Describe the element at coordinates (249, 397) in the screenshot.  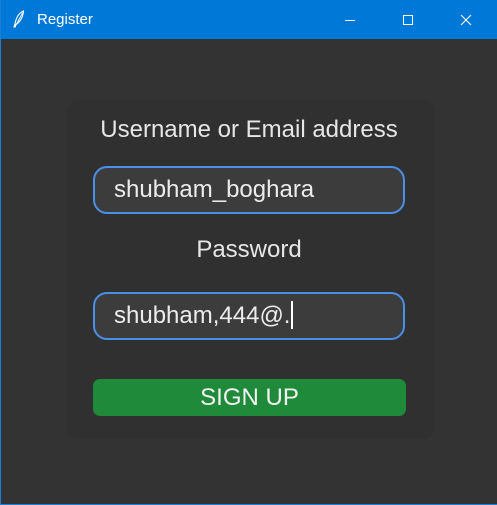
I see `signup-button: SIGN UP` at that location.